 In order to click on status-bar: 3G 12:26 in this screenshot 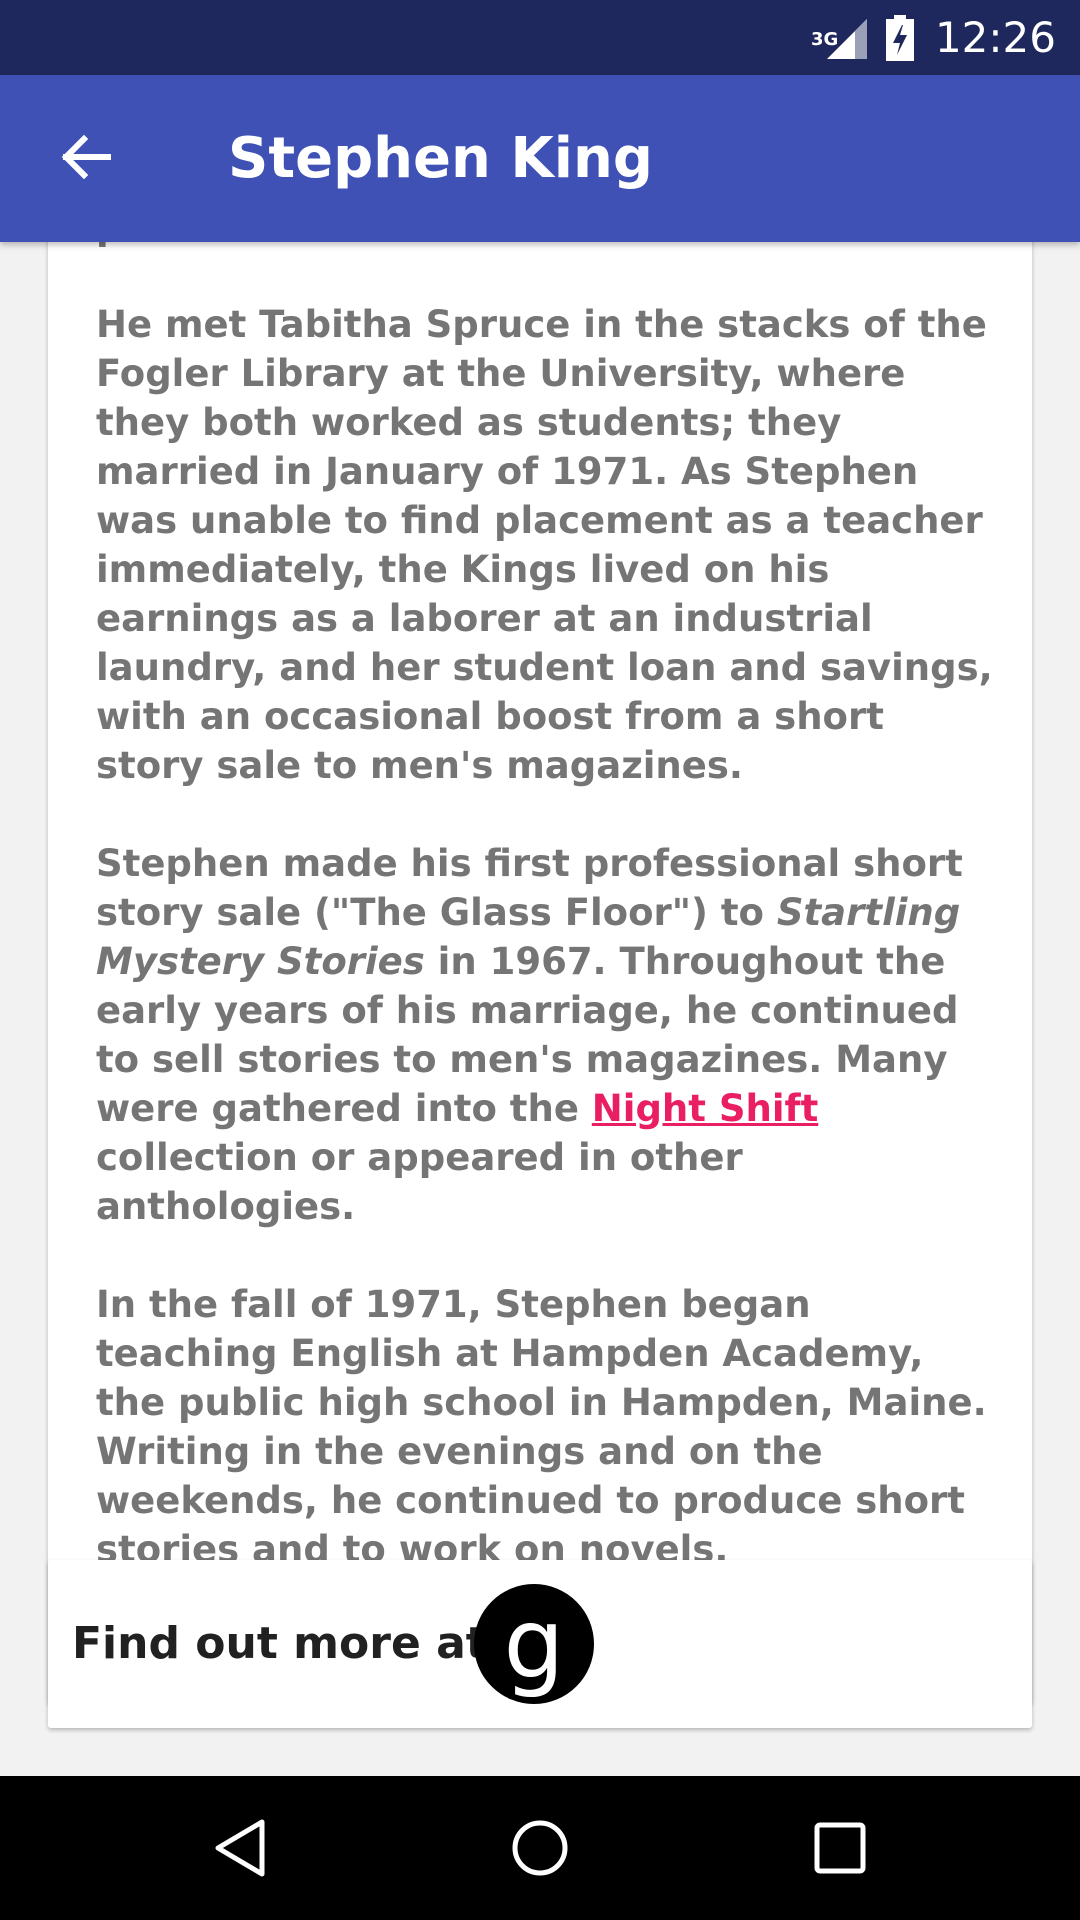, I will do `click(540, 37)`.